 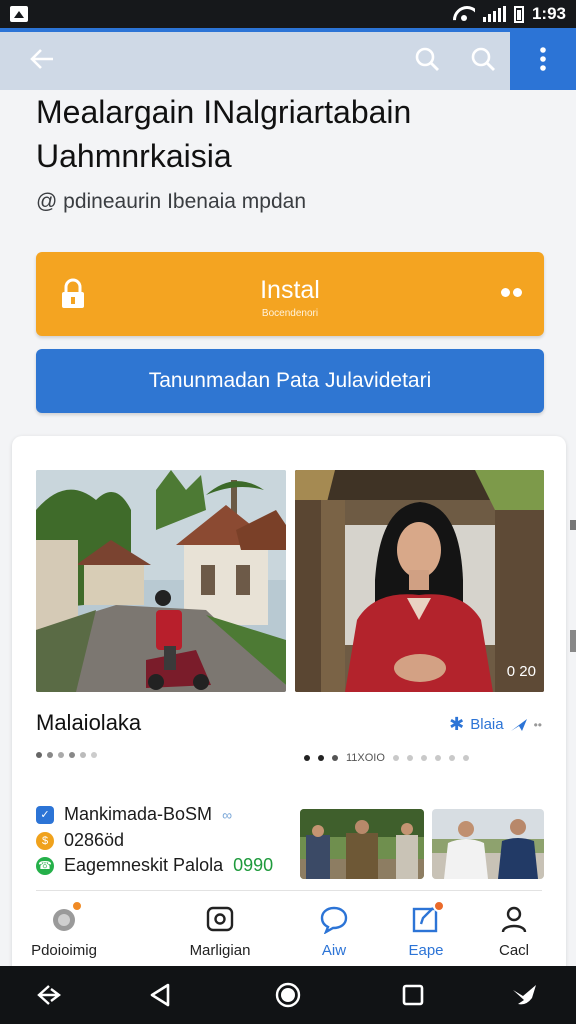 I want to click on tab-chat: Aiw, so click(x=334, y=931).